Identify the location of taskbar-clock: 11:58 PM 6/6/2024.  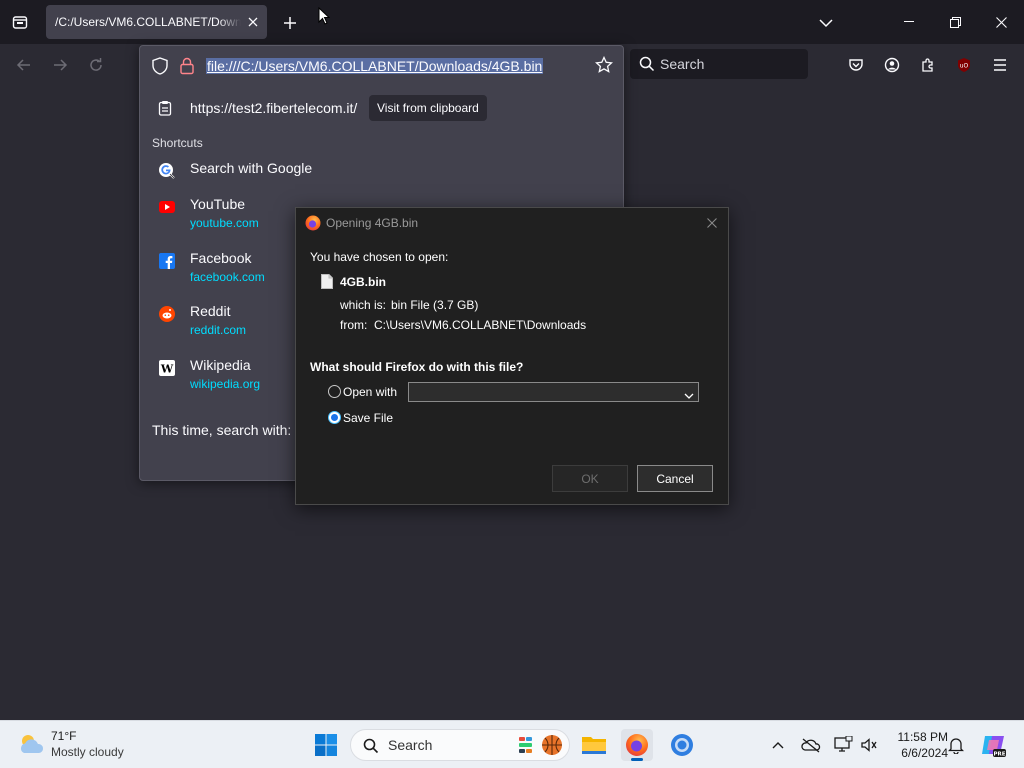
(916, 745).